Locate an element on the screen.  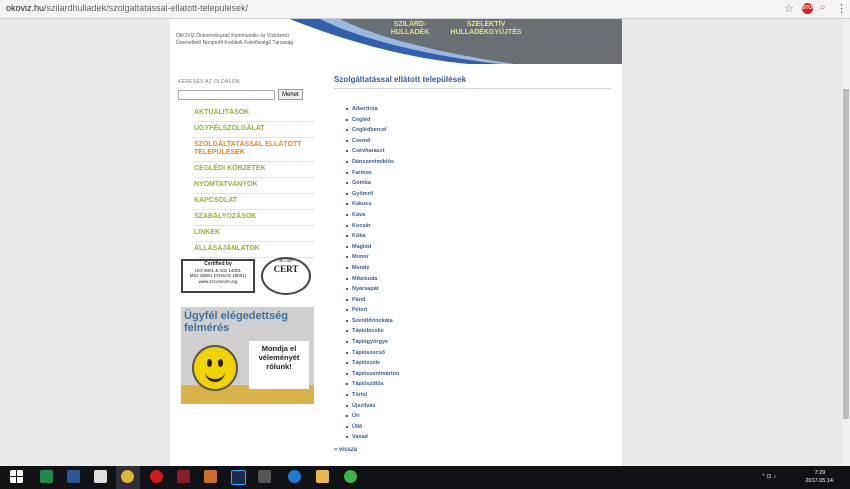
town-list-item: Monor is located at coordinates (478, 258).